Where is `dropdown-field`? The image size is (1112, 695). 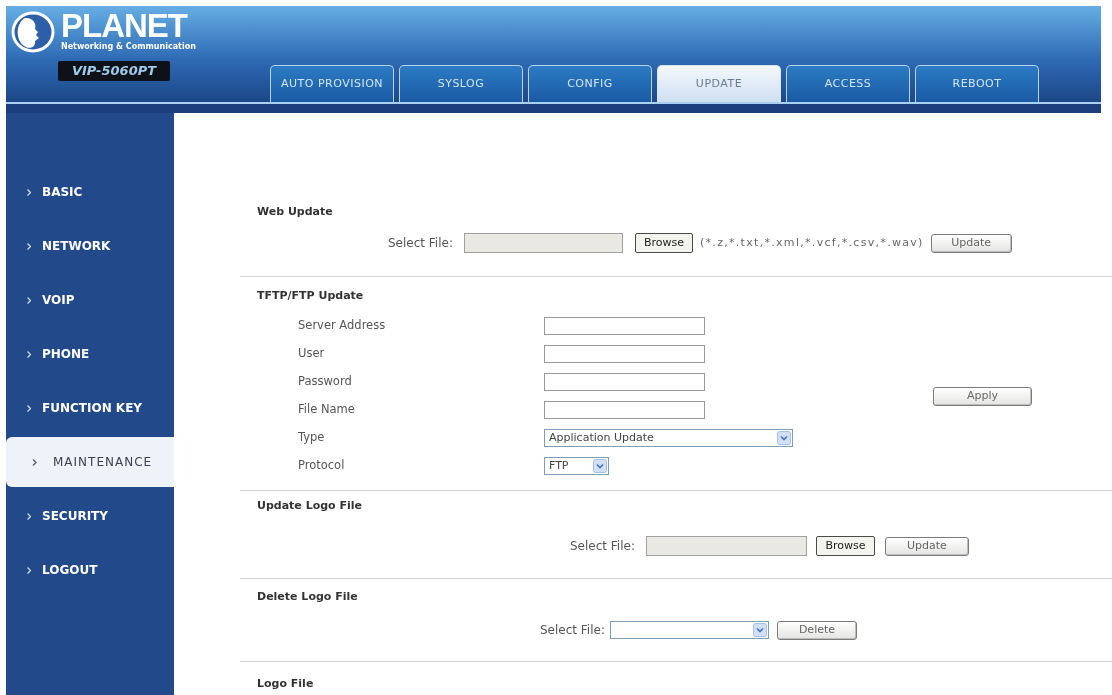
dropdown-field is located at coordinates (689, 630).